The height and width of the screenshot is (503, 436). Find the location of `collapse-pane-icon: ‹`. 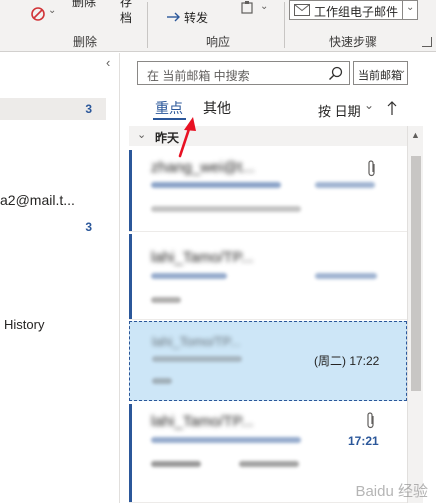

collapse-pane-icon: ‹ is located at coordinates (108, 62).